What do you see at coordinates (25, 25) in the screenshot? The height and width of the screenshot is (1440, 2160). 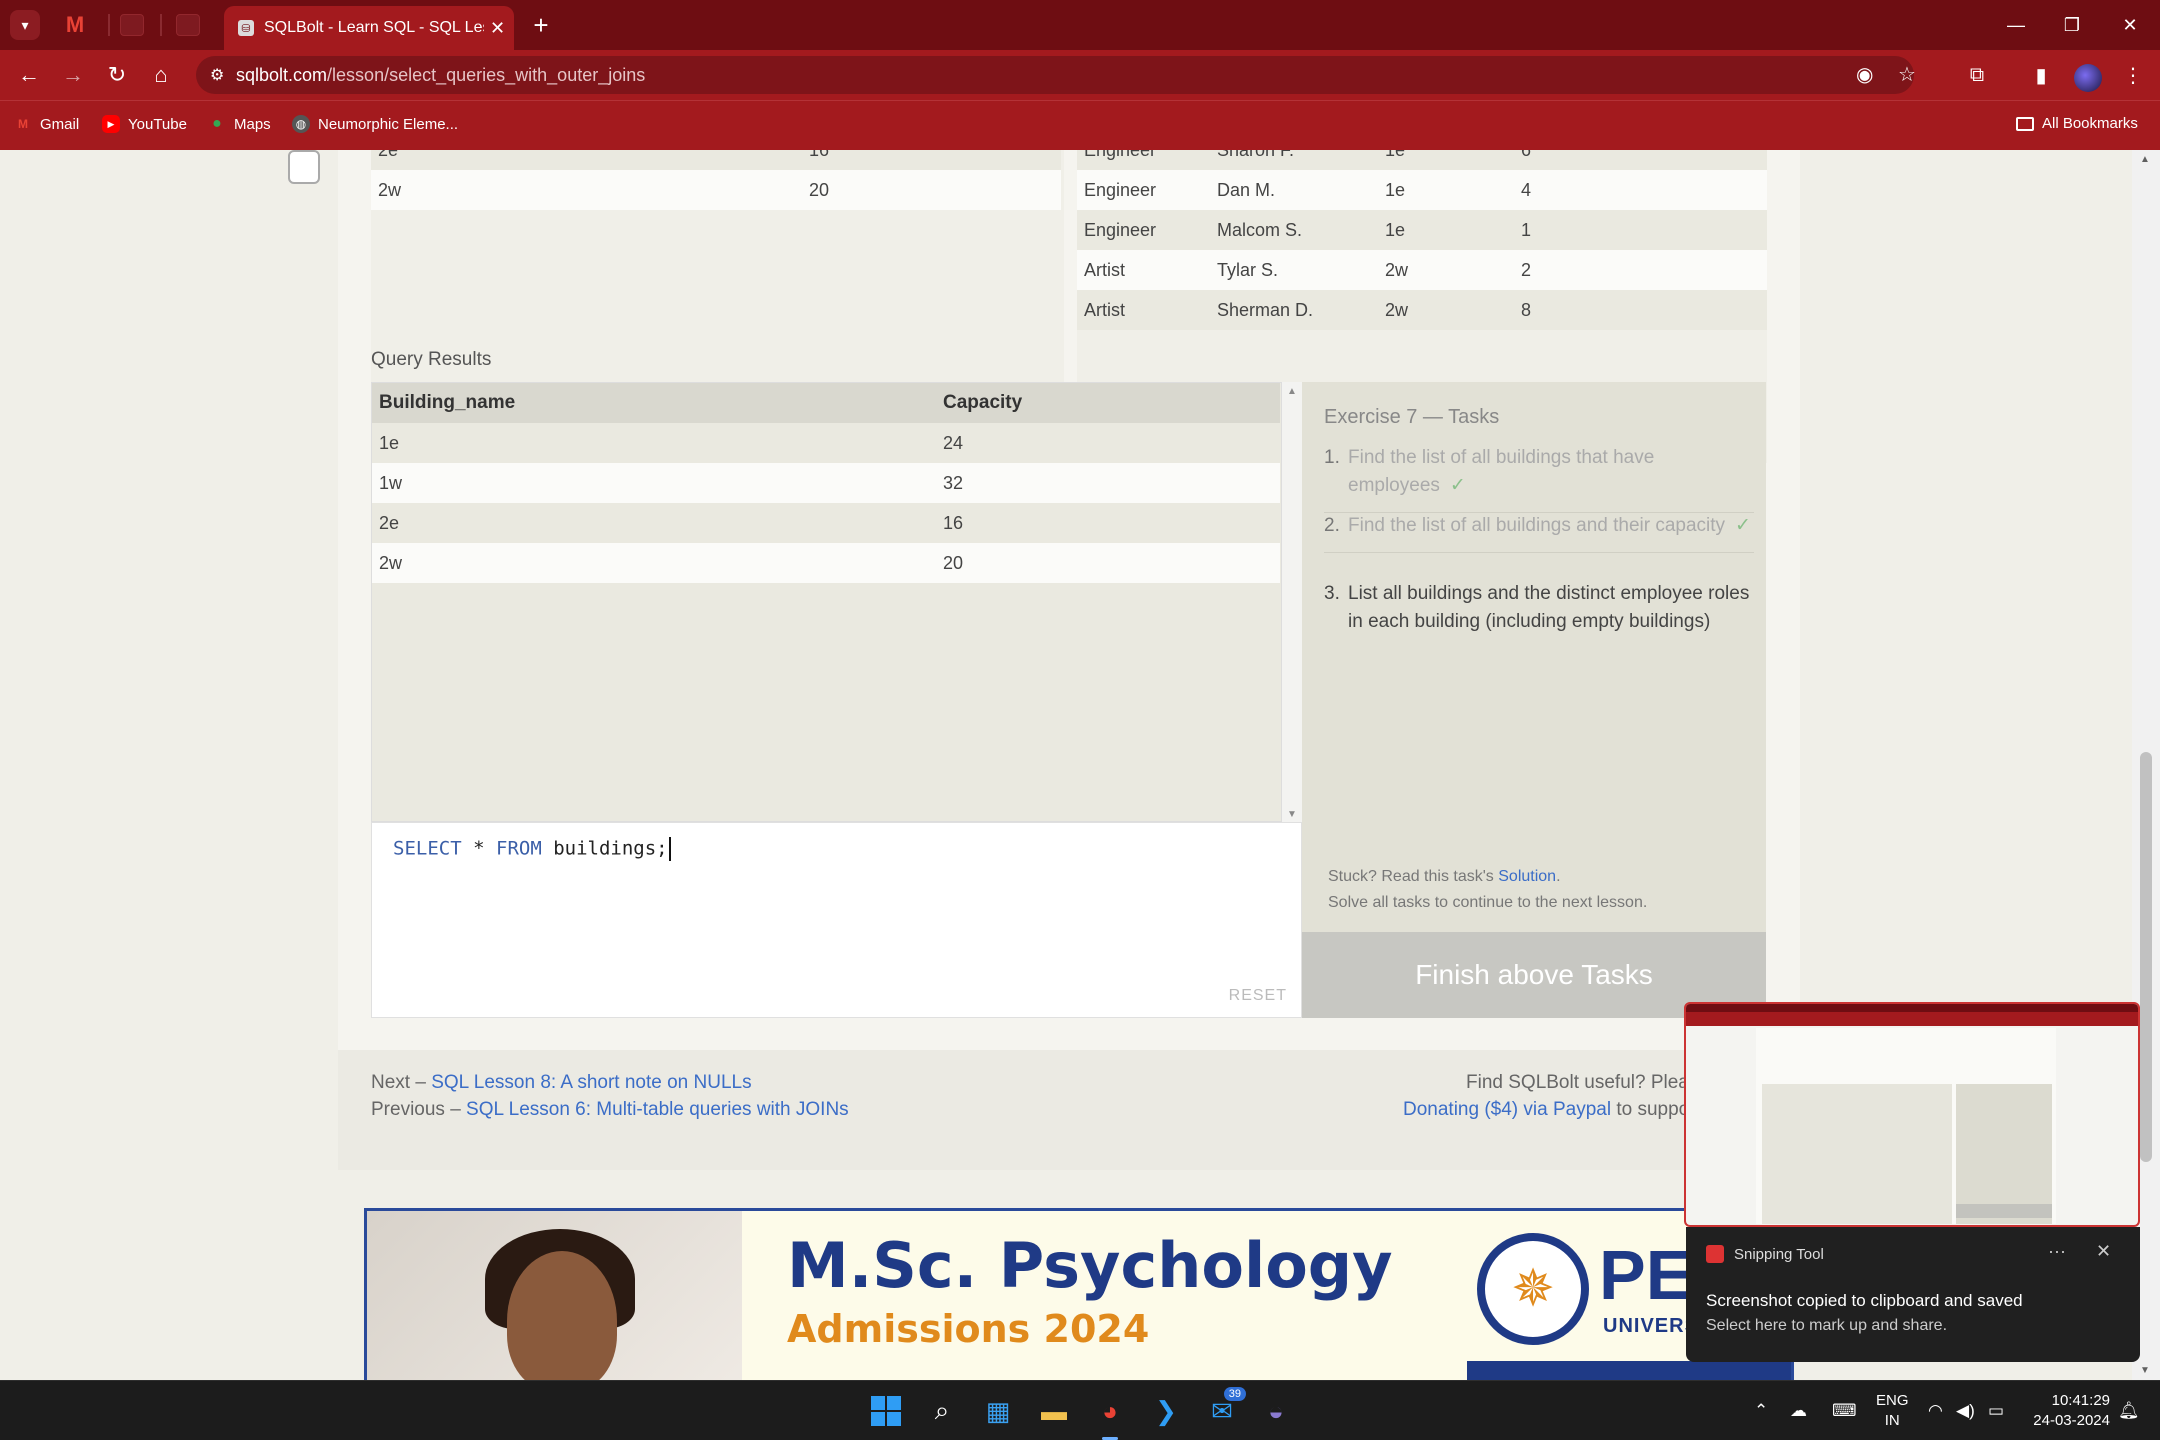 I see `tab-search-button: ▾` at bounding box center [25, 25].